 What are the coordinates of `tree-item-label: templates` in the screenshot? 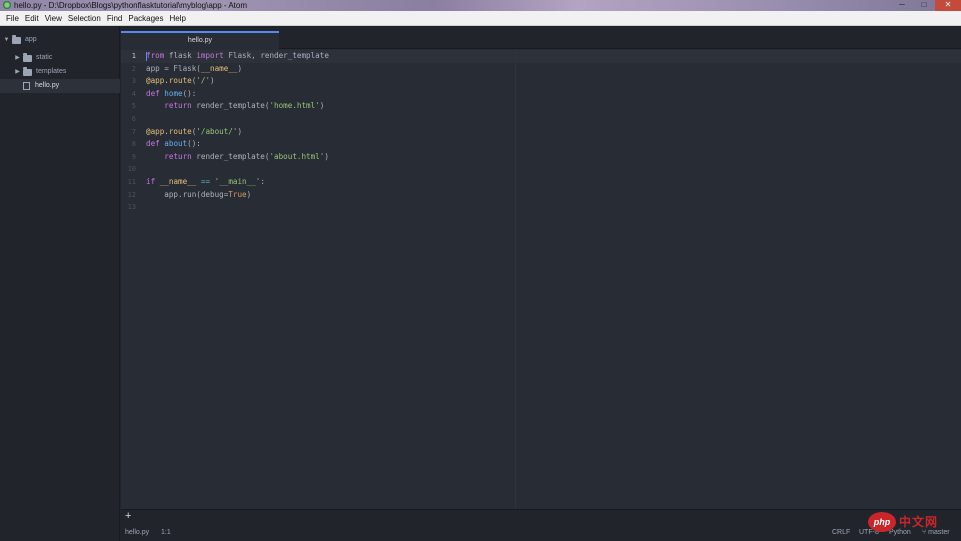 It's located at (51, 71).